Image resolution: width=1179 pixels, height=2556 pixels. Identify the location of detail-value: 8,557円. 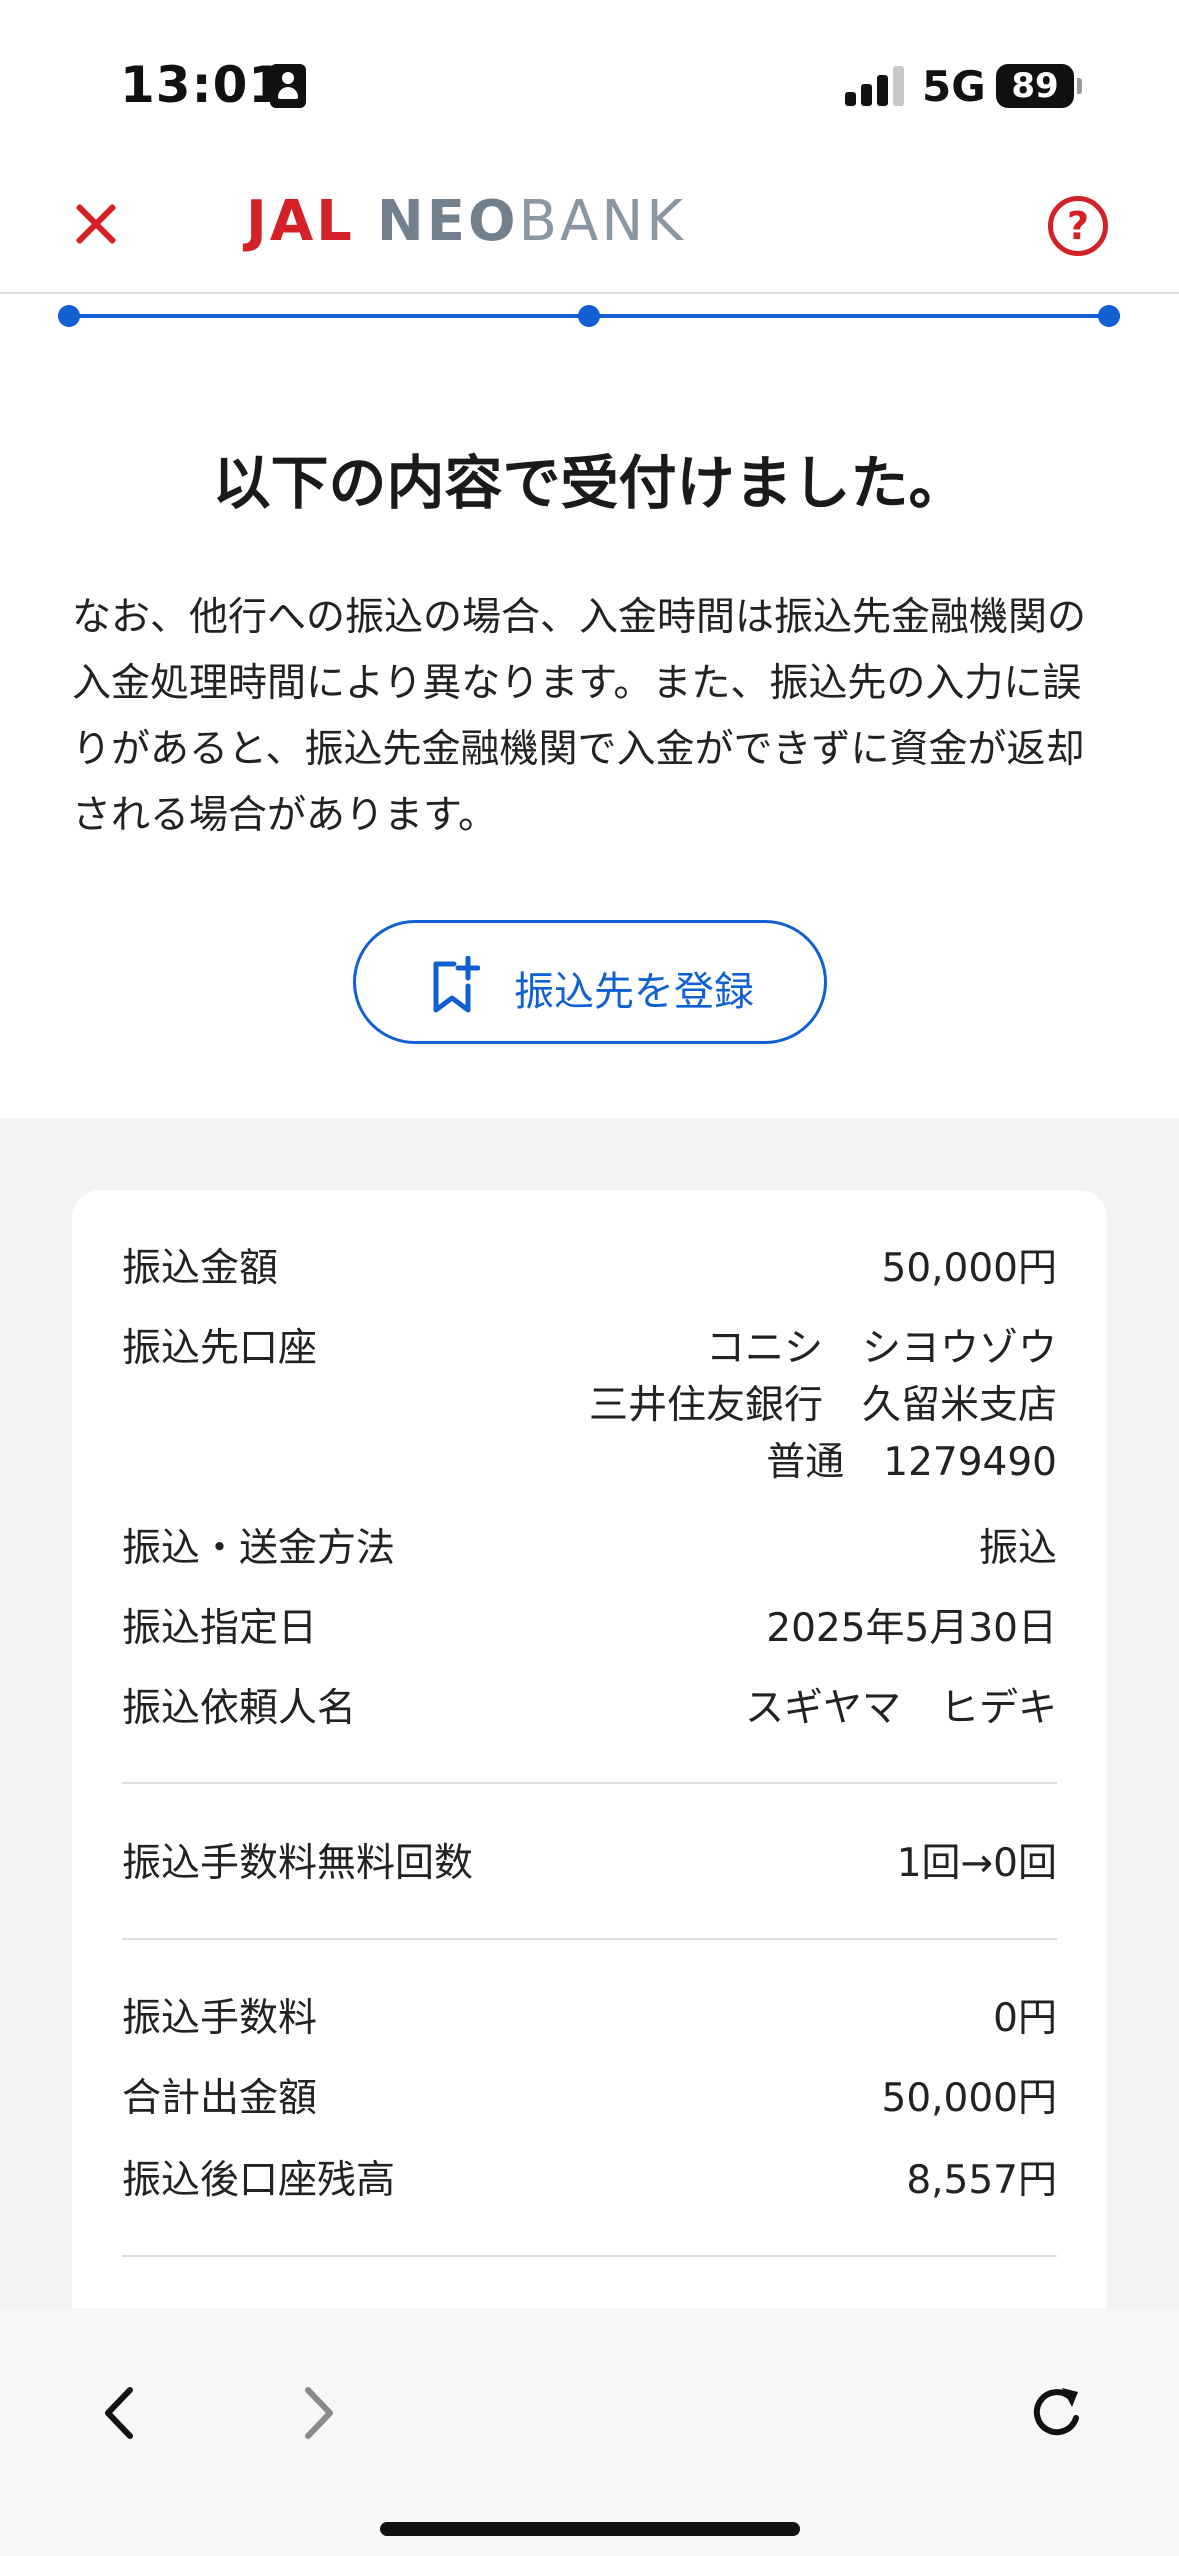
(981, 2180).